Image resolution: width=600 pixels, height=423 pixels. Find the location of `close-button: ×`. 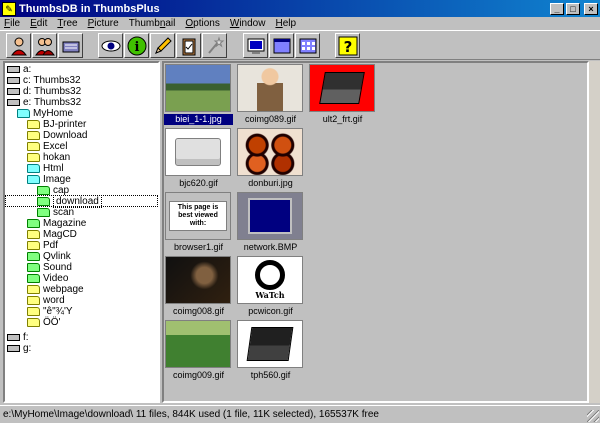

close-button: × is located at coordinates (591, 8).